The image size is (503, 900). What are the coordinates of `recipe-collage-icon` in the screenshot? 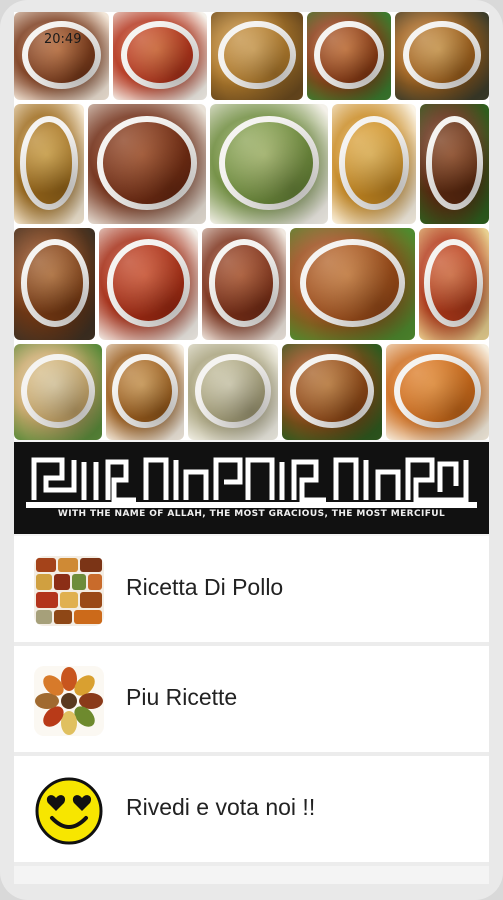 It's located at (69, 591).